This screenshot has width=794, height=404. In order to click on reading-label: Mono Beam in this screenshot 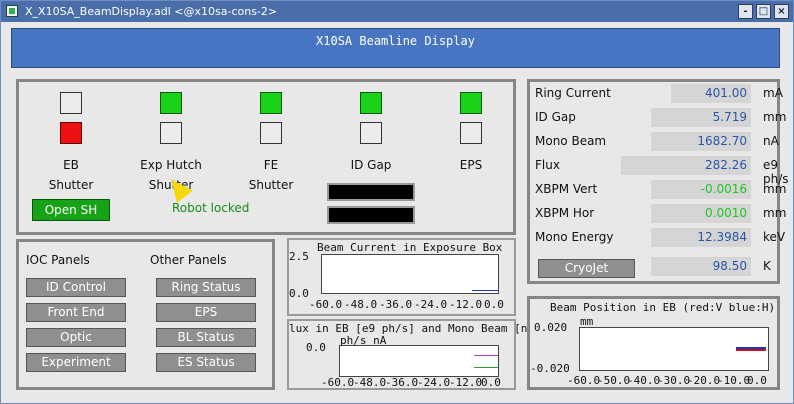, I will do `click(571, 141)`.